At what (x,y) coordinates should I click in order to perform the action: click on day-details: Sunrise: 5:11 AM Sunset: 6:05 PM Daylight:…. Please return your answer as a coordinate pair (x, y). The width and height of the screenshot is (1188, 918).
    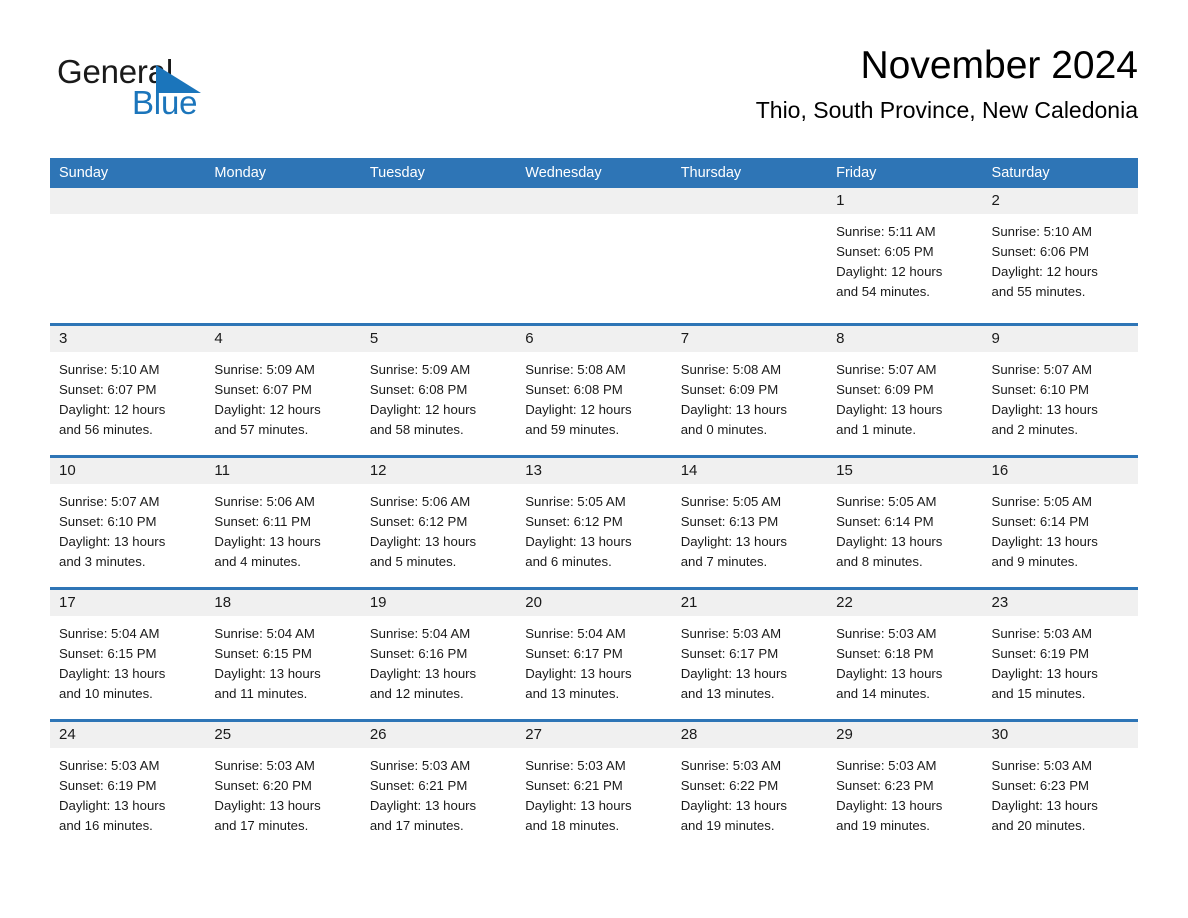
    Looking at the image, I should click on (904, 258).